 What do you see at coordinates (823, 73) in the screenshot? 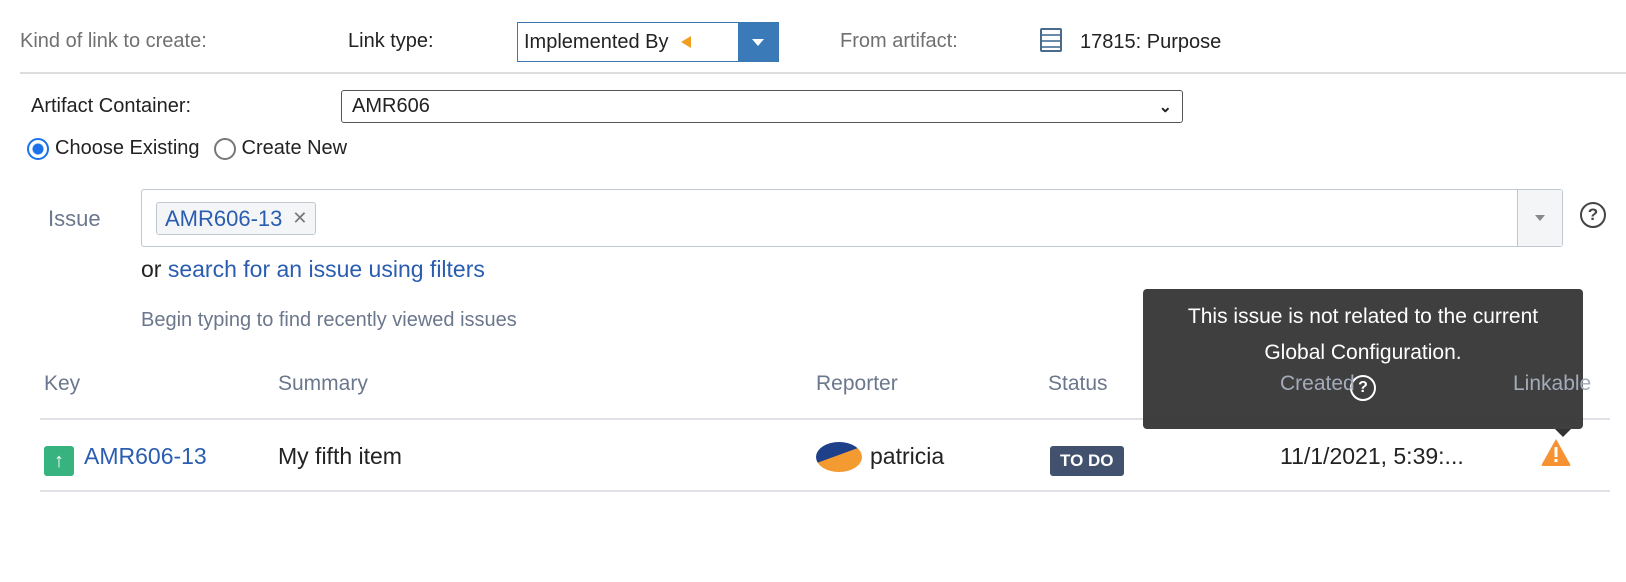
I see `divider` at bounding box center [823, 73].